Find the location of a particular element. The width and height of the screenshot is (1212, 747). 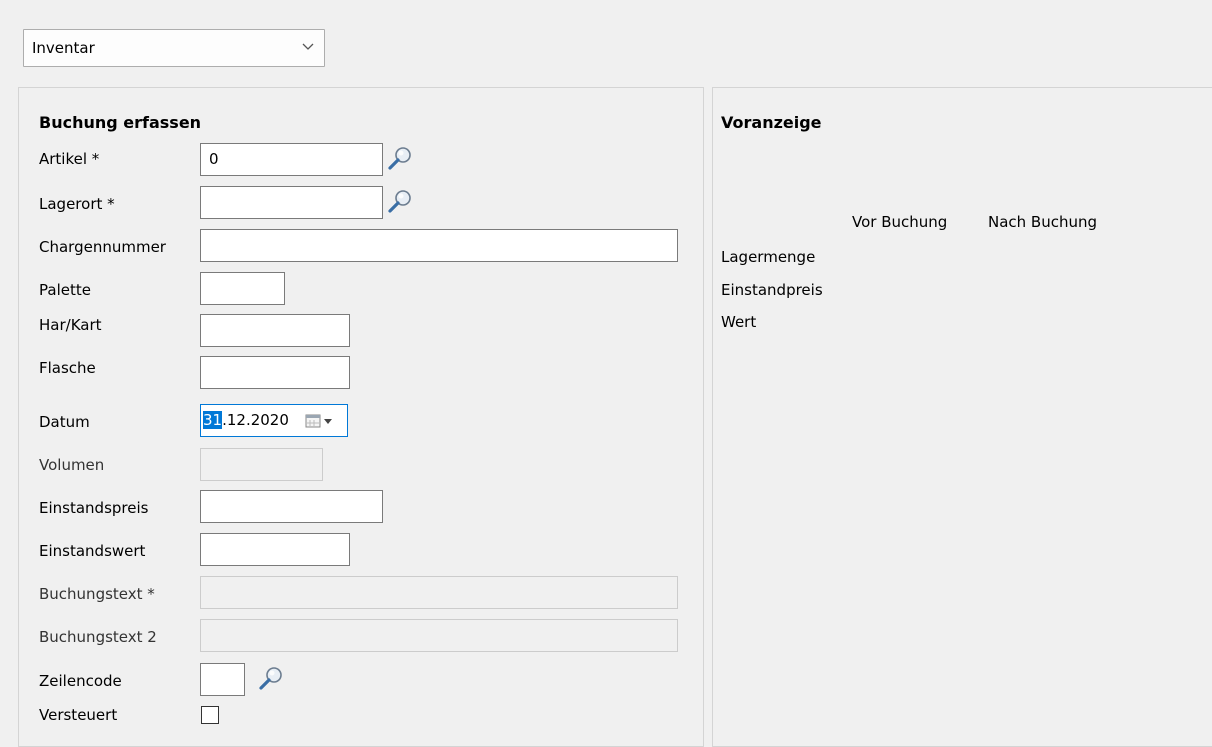

volumen-input is located at coordinates (261, 464).